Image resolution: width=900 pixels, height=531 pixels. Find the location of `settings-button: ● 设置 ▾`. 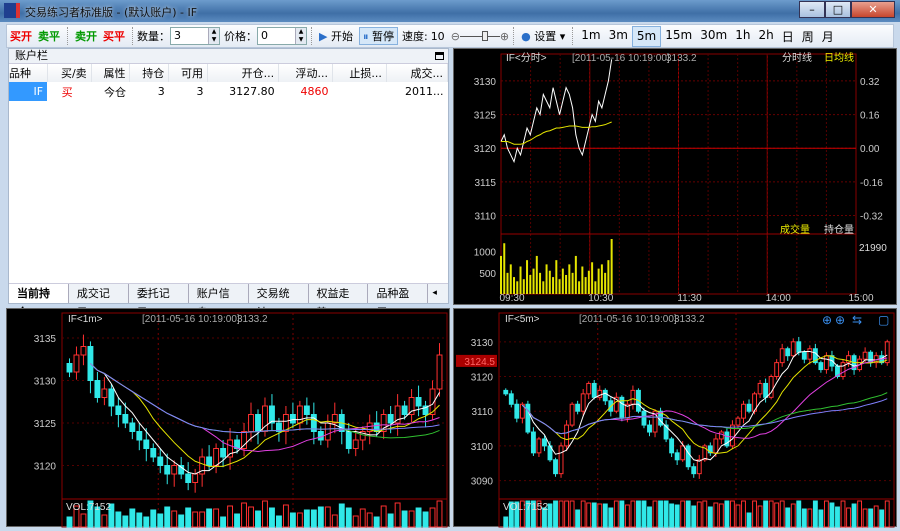

settings-button: ● 设置 ▾ is located at coordinates (543, 36).